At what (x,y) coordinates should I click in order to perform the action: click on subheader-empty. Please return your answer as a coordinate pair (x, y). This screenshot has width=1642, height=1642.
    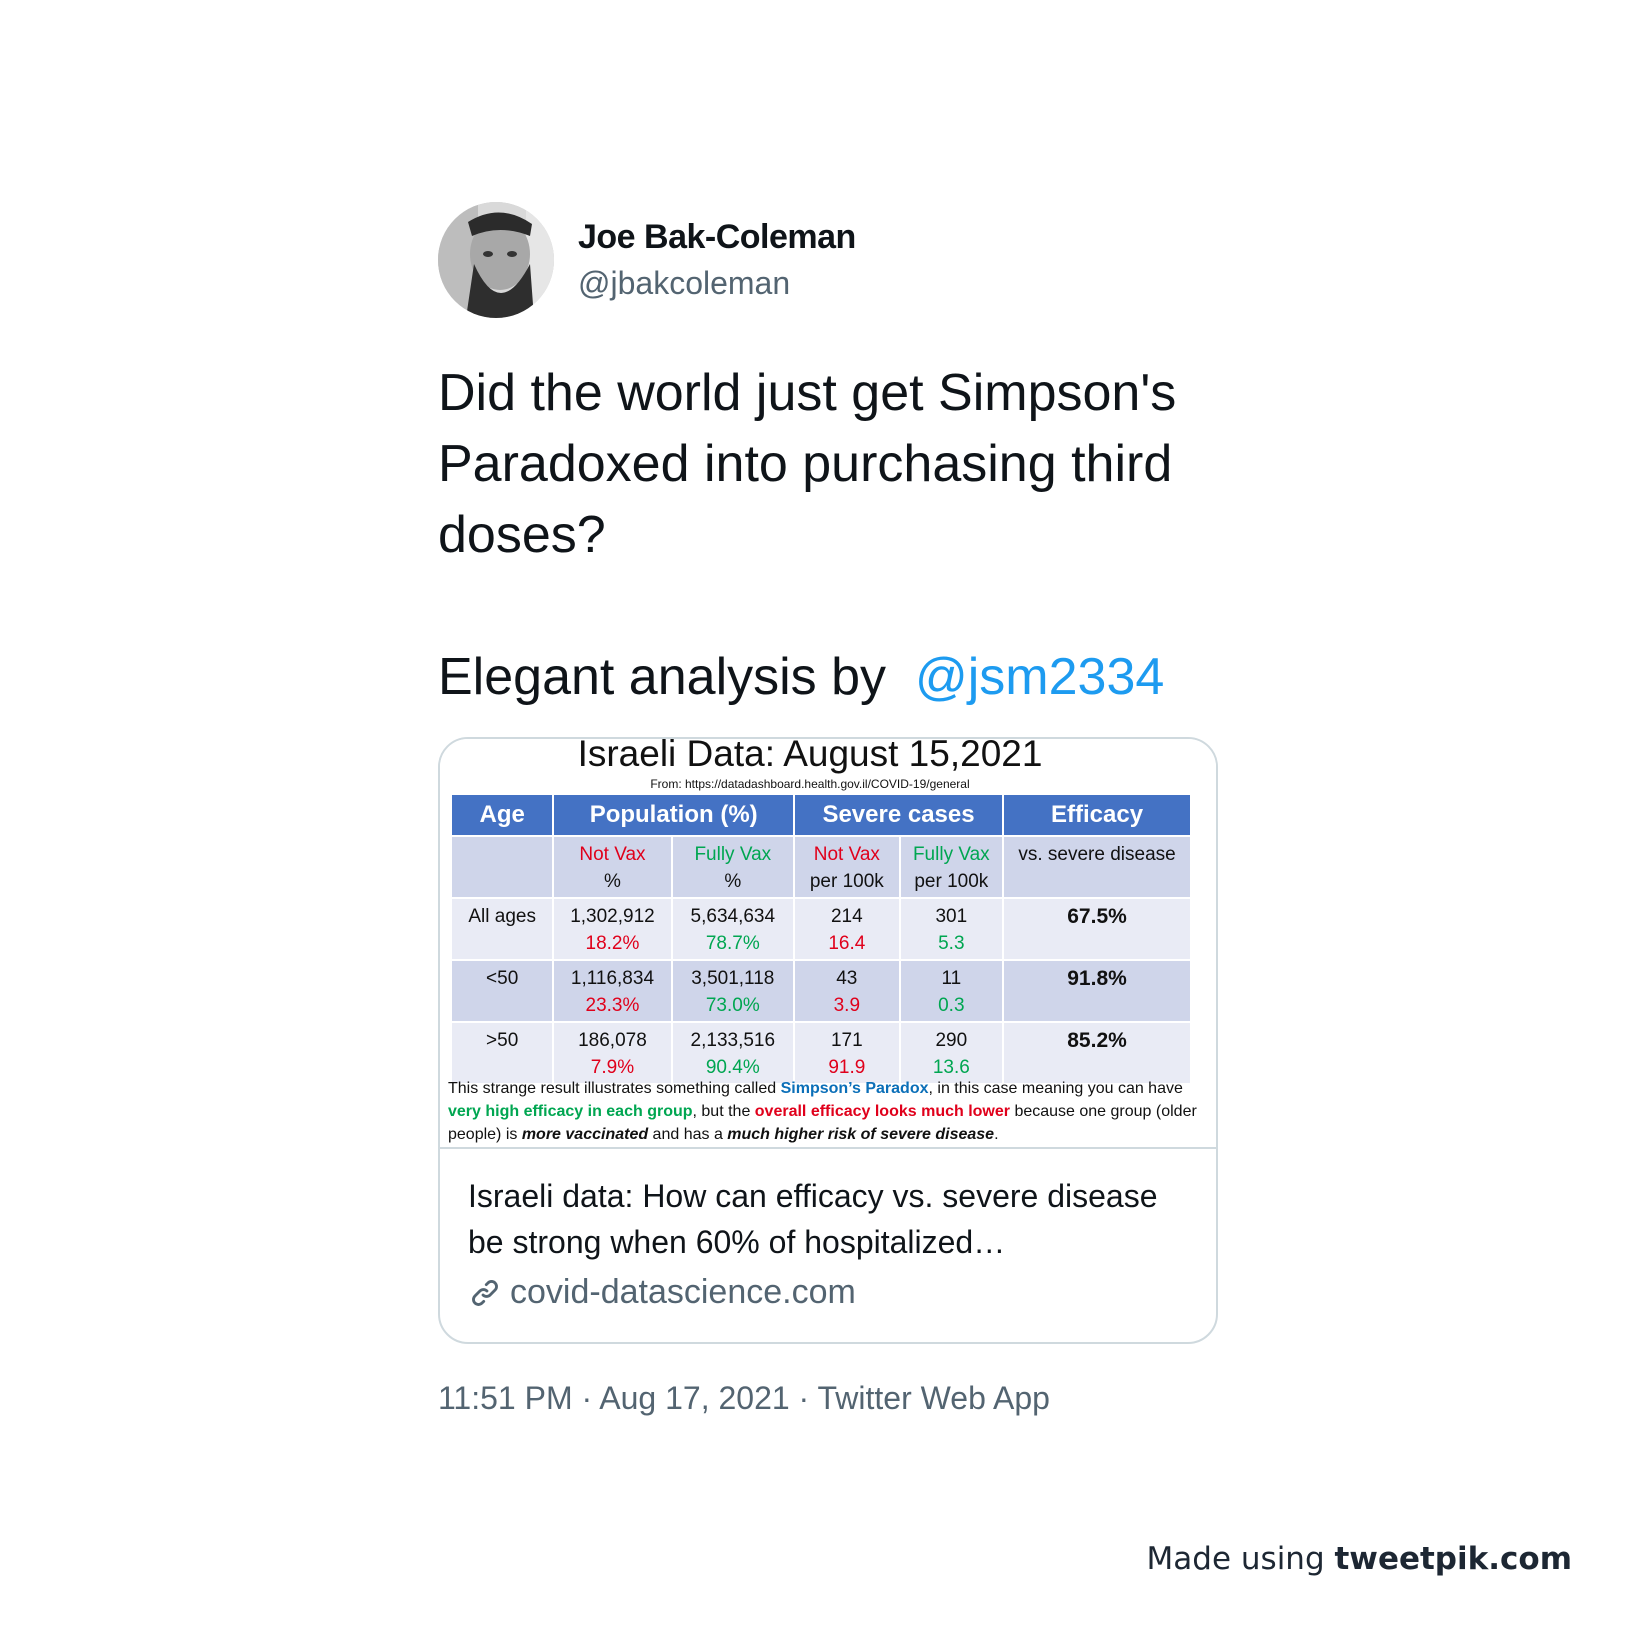
    Looking at the image, I should click on (503, 867).